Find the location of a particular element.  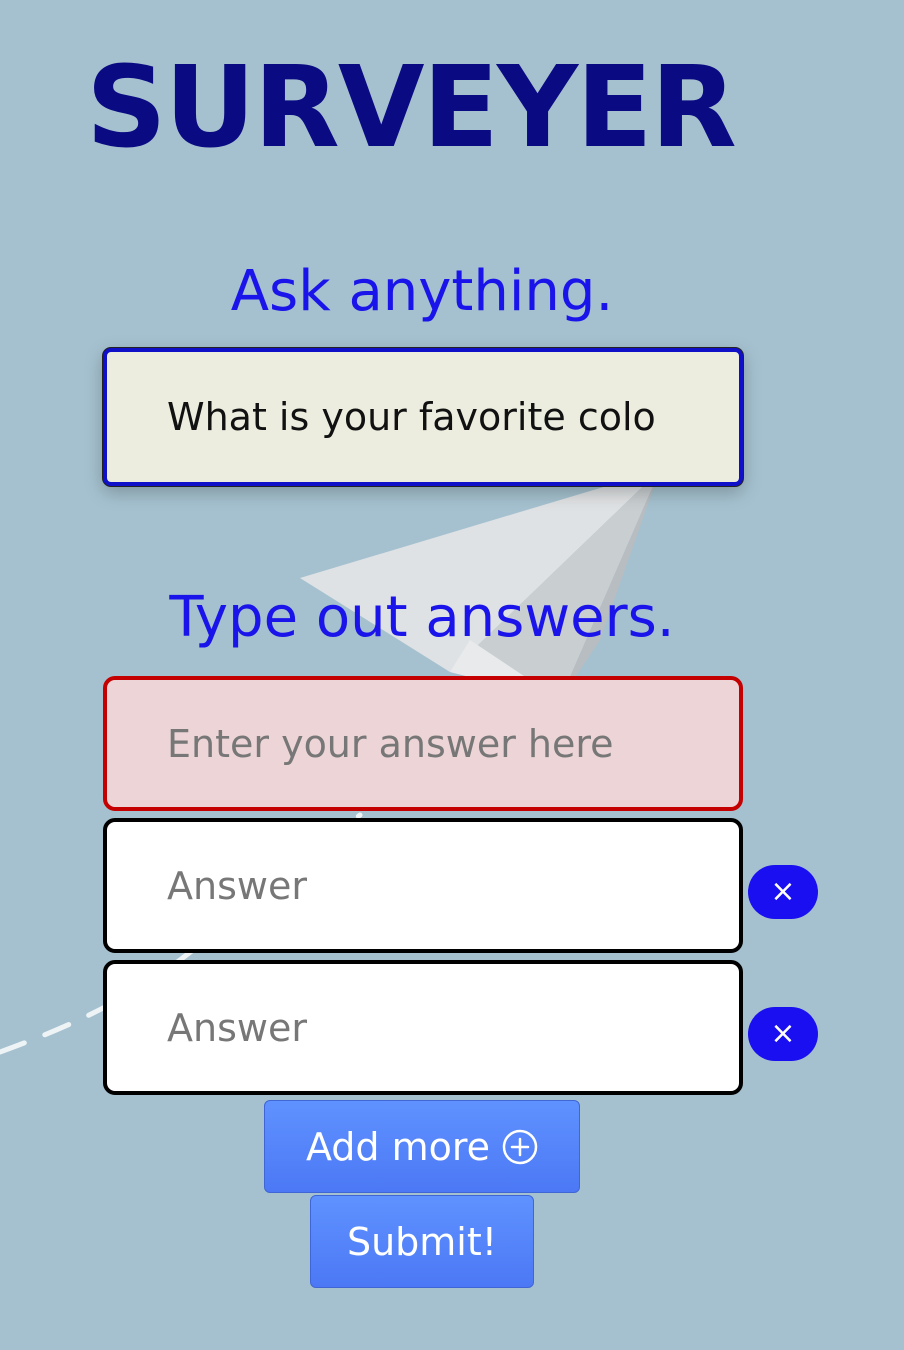

question-field is located at coordinates (423, 417).